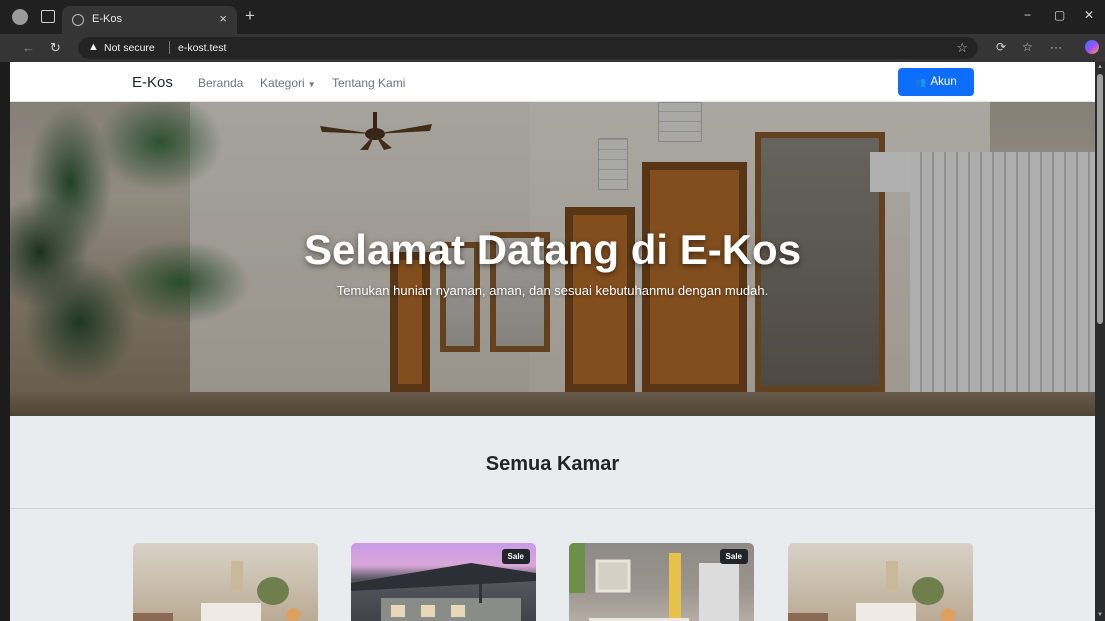 This screenshot has width=1105, height=621. What do you see at coordinates (78, 20) in the screenshot?
I see `globe-icon` at bounding box center [78, 20].